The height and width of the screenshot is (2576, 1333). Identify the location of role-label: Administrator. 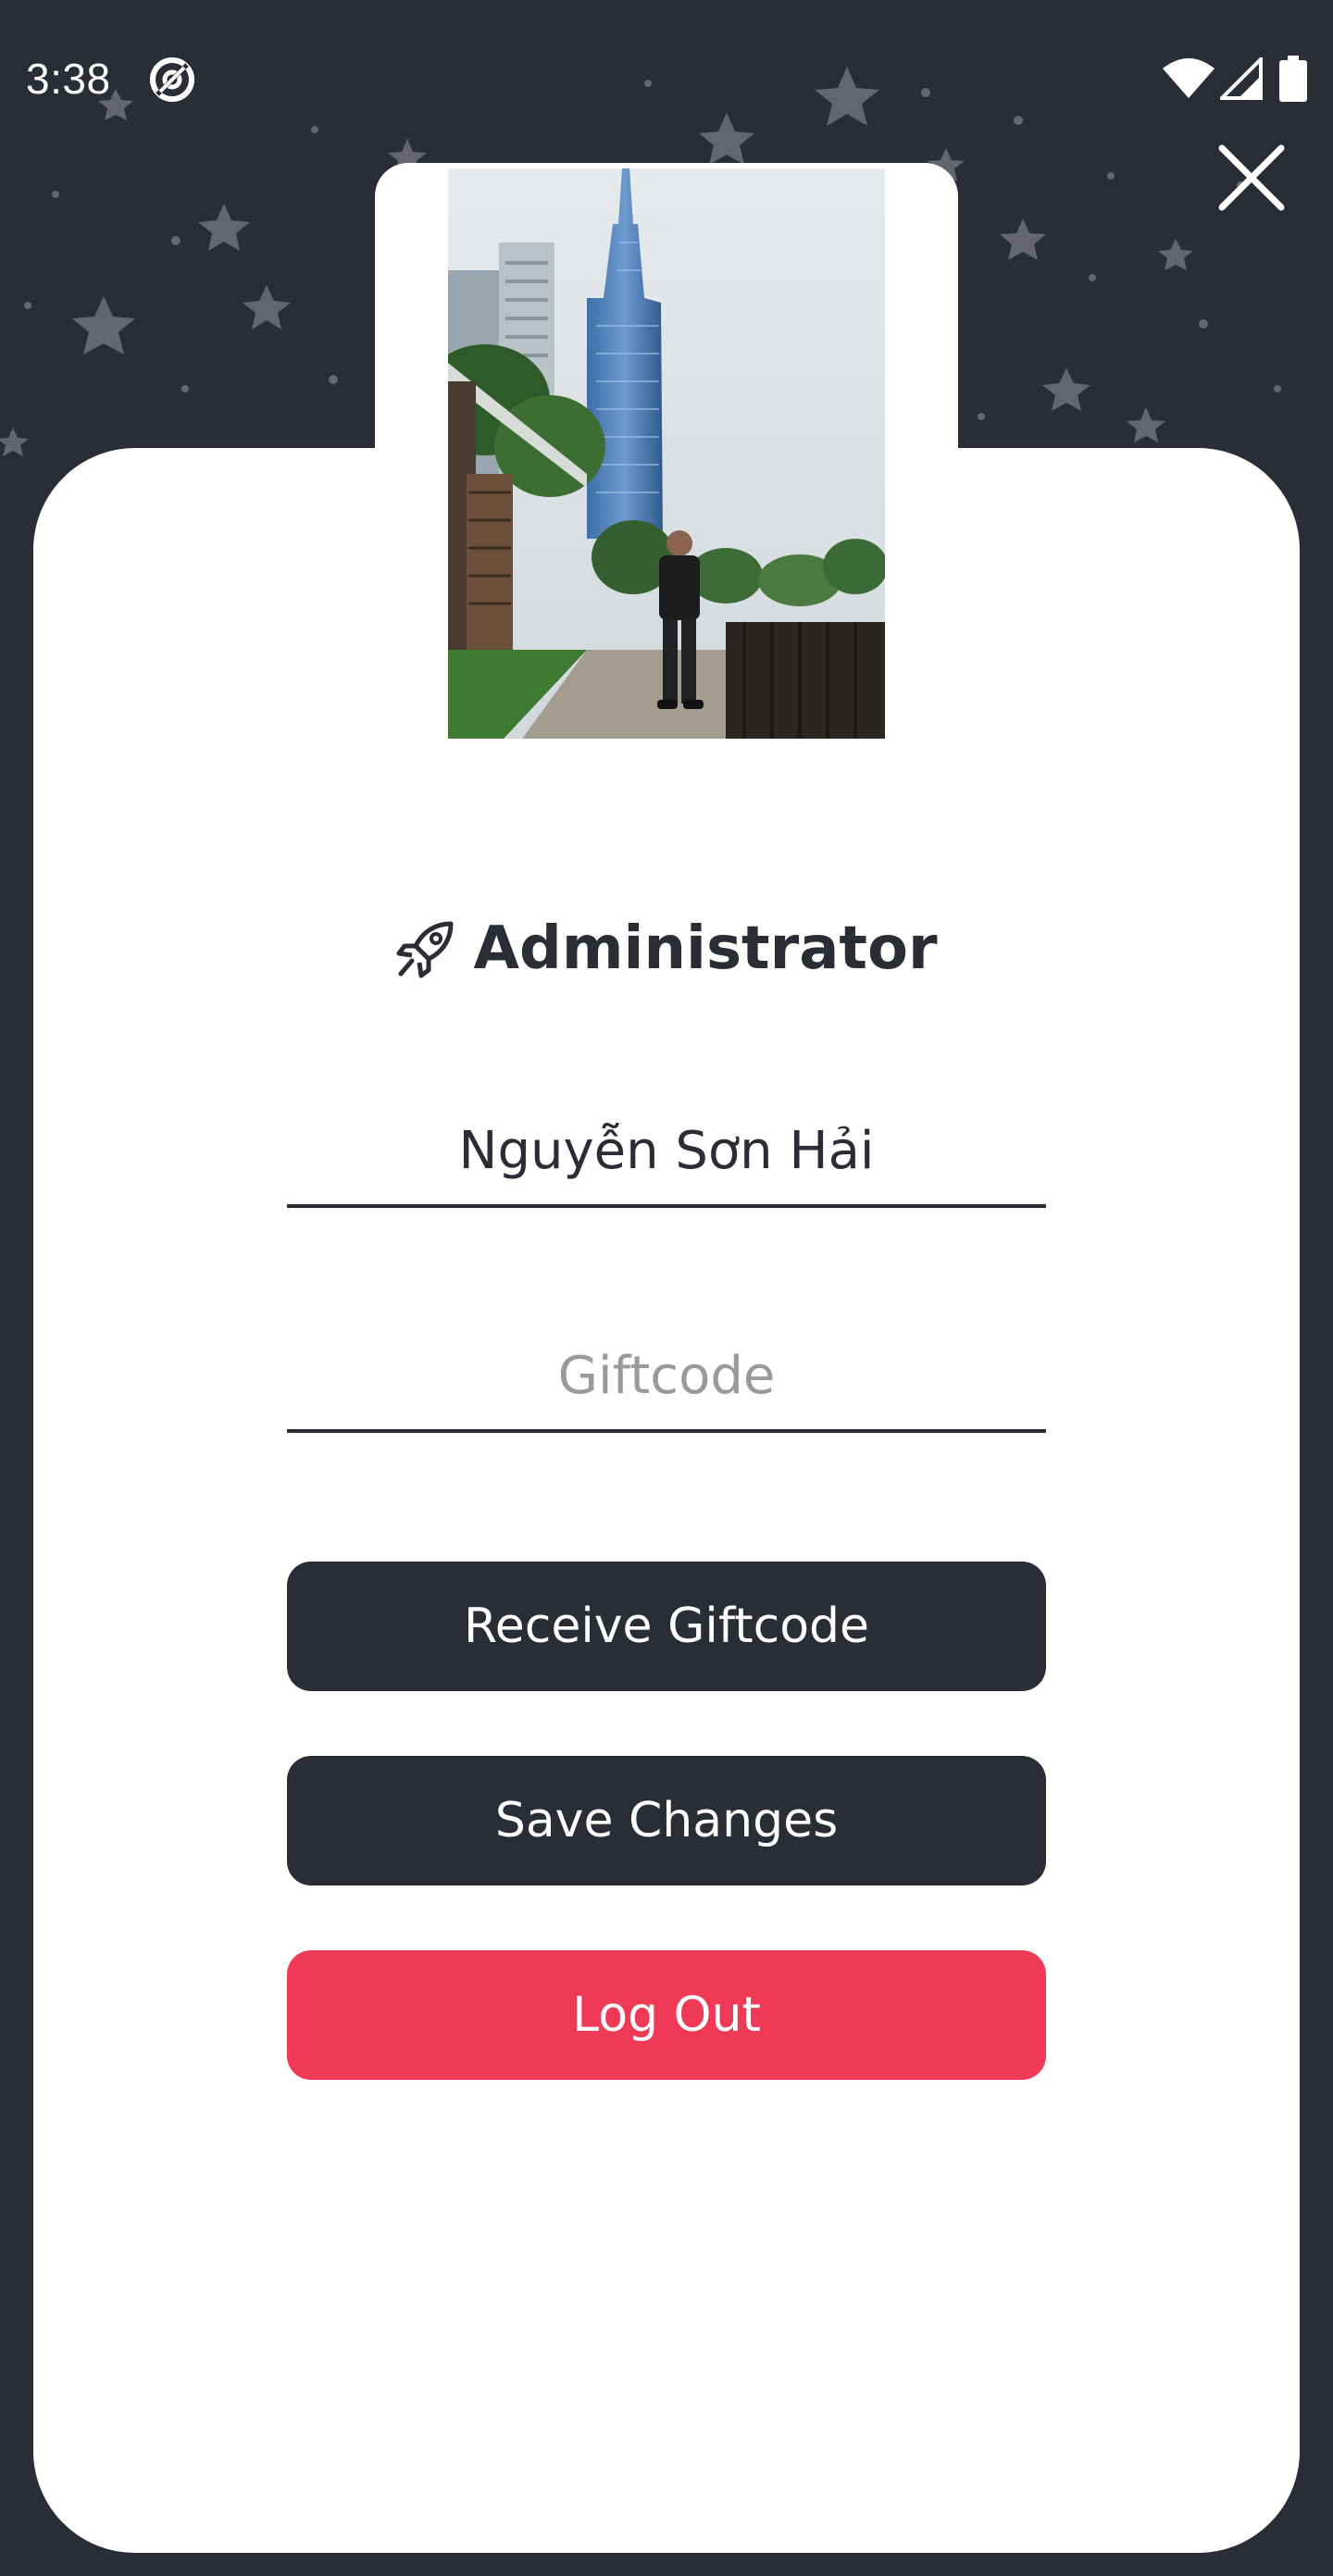
(705, 949).